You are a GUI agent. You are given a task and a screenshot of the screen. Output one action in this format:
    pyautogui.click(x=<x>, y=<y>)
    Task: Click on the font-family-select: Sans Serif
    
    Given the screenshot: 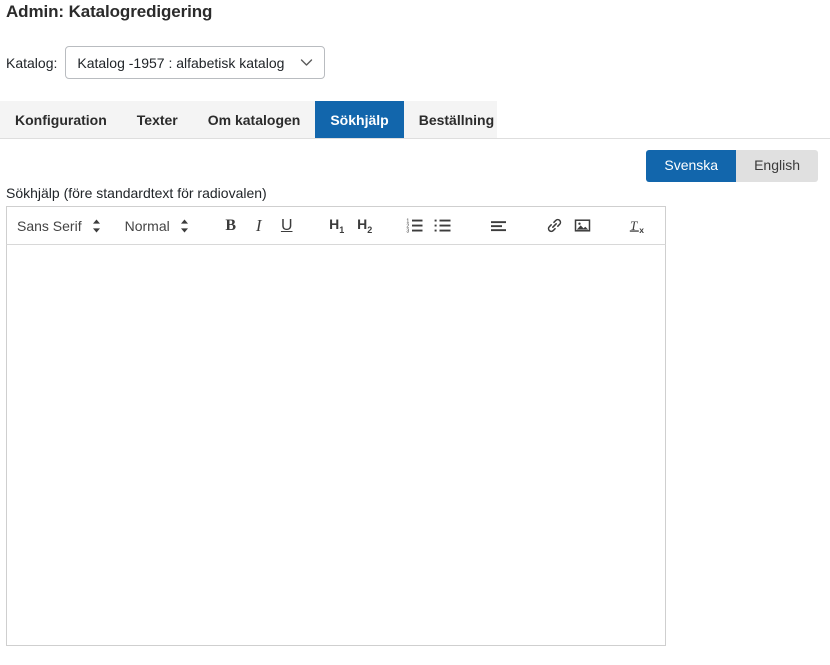 What is the action you would take?
    pyautogui.click(x=59, y=226)
    